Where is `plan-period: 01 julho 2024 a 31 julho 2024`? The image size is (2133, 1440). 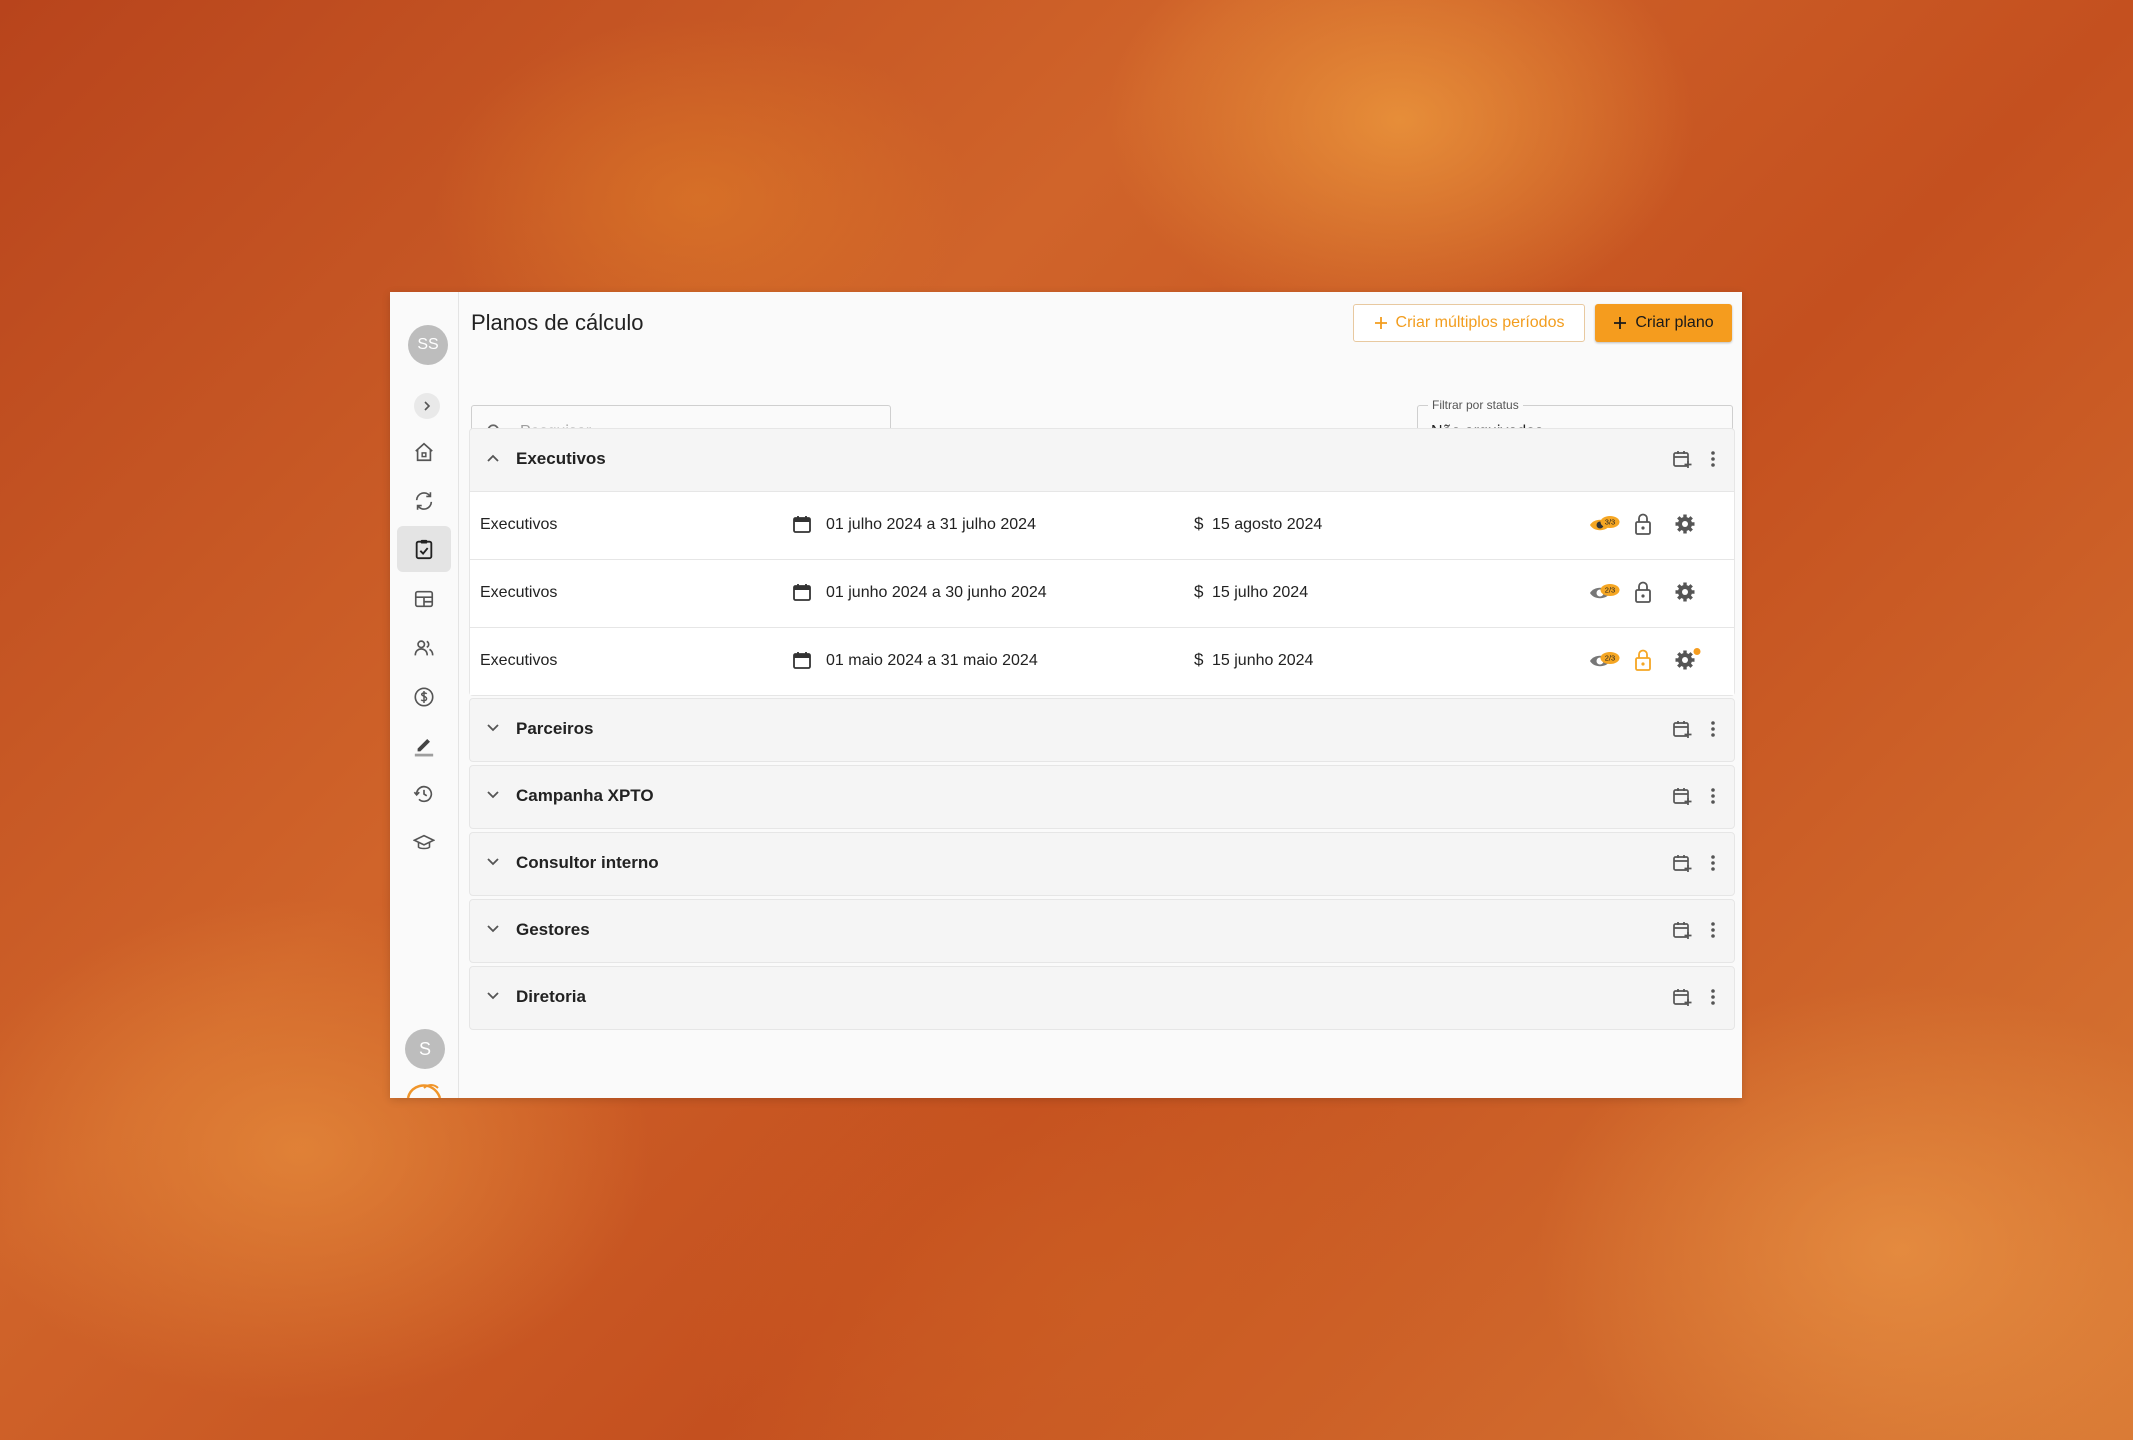
plan-period: 01 julho 2024 a 31 julho 2024 is located at coordinates (931, 524).